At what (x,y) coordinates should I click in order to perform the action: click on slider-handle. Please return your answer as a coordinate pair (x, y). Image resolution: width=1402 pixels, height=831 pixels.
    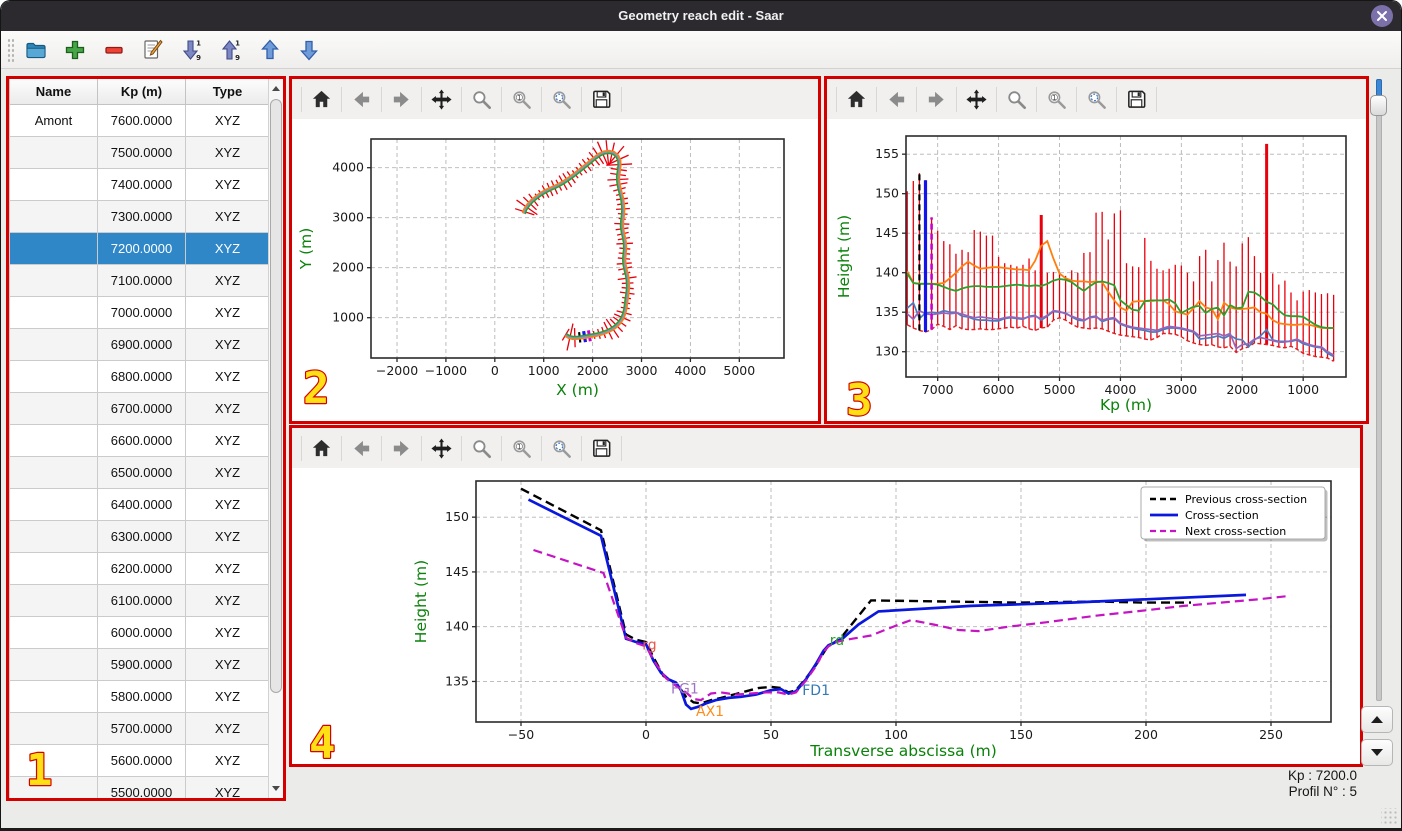
    Looking at the image, I should click on (1378, 105).